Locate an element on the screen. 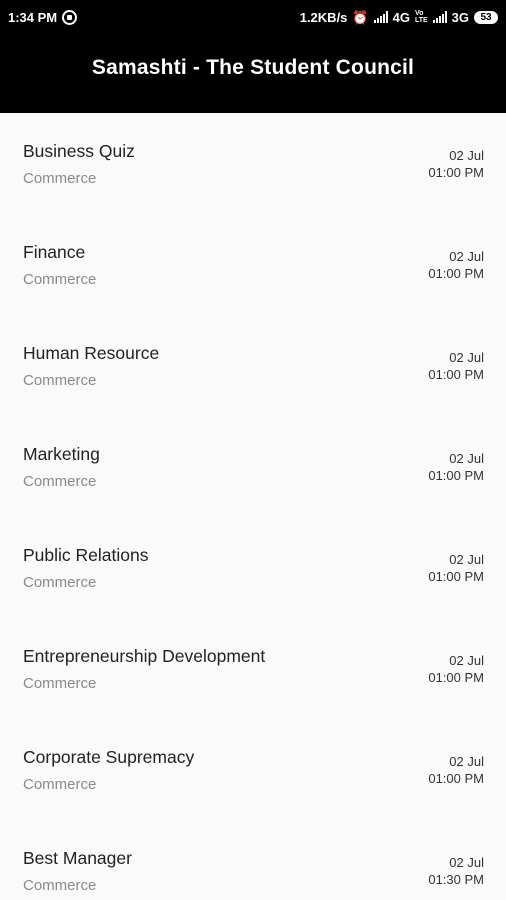  event-title: Finance is located at coordinates (54, 252).